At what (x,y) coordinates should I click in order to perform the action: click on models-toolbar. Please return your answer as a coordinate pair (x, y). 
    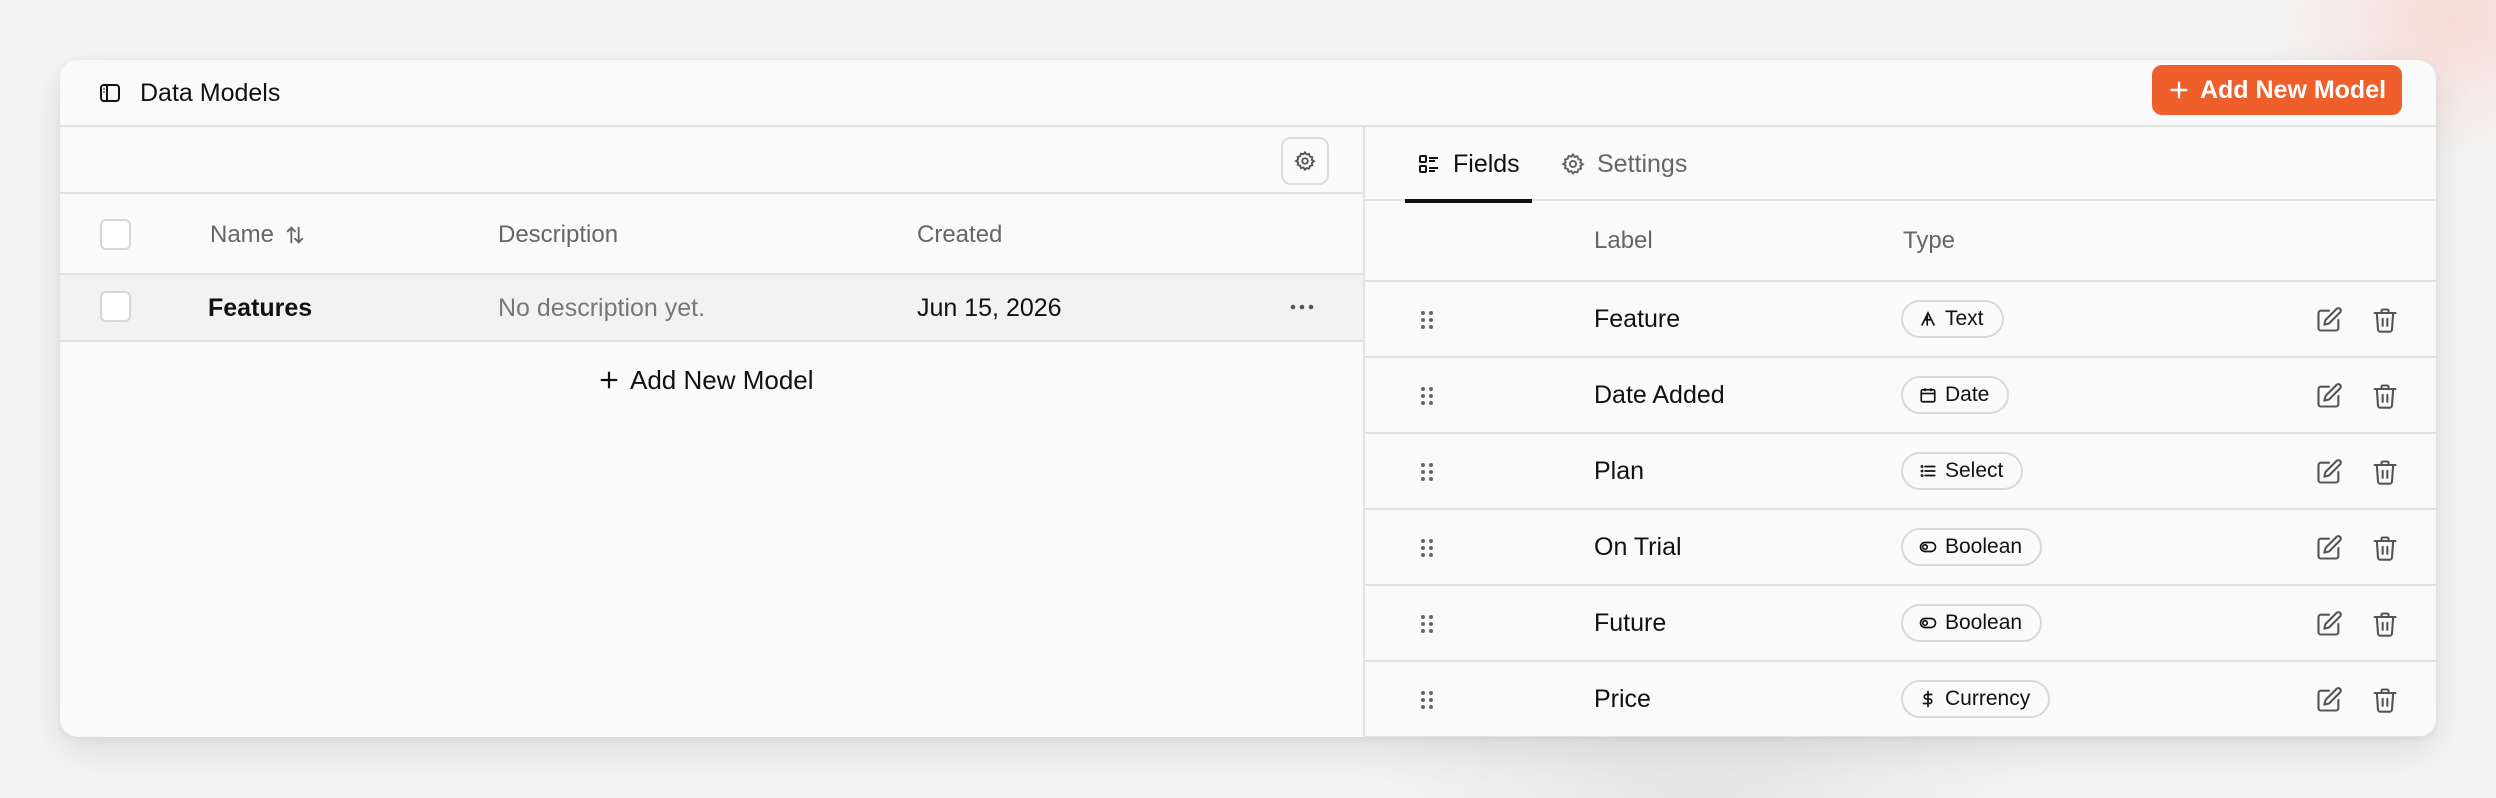
    Looking at the image, I should click on (711, 160).